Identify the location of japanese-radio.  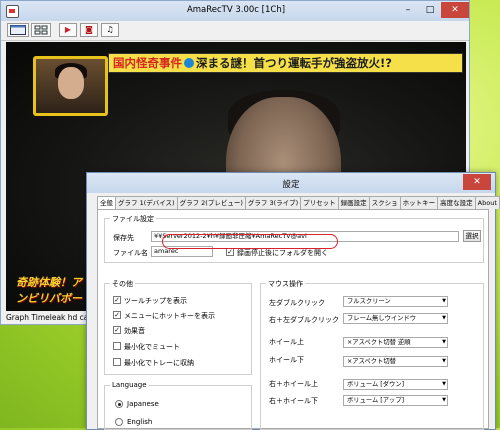
(119, 404).